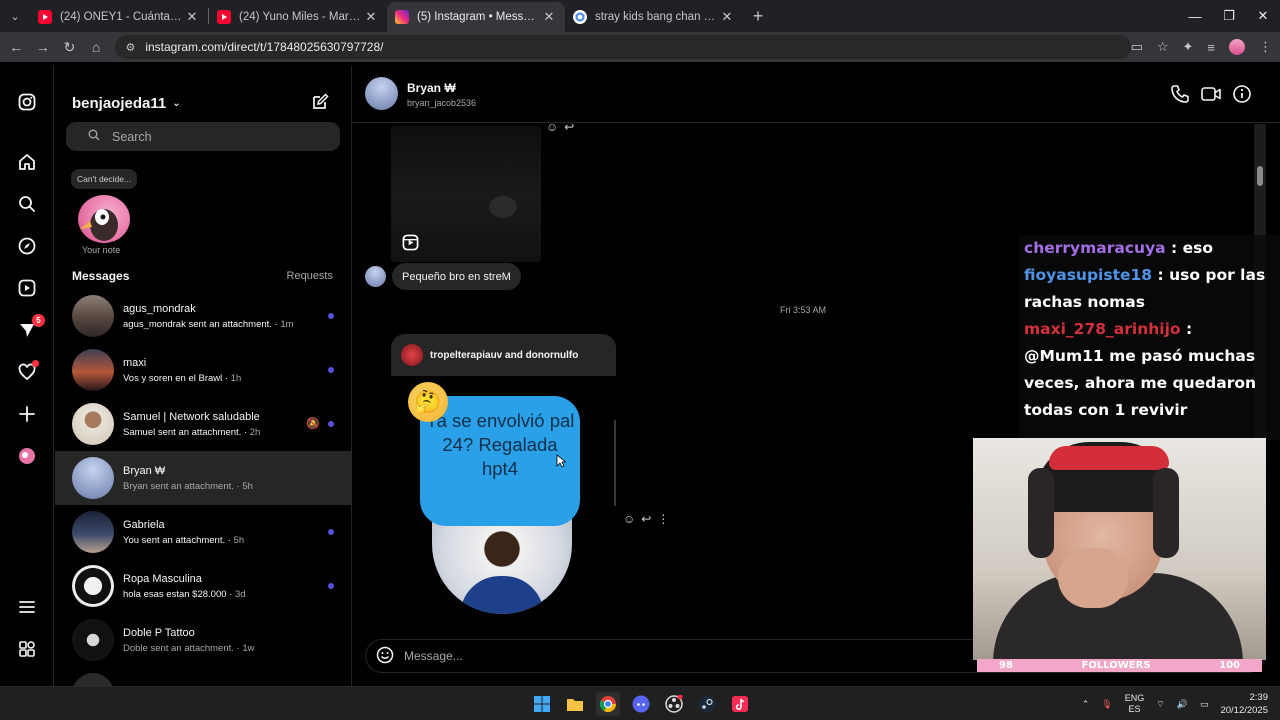  I want to click on reload-icon: ↻, so click(69, 47).